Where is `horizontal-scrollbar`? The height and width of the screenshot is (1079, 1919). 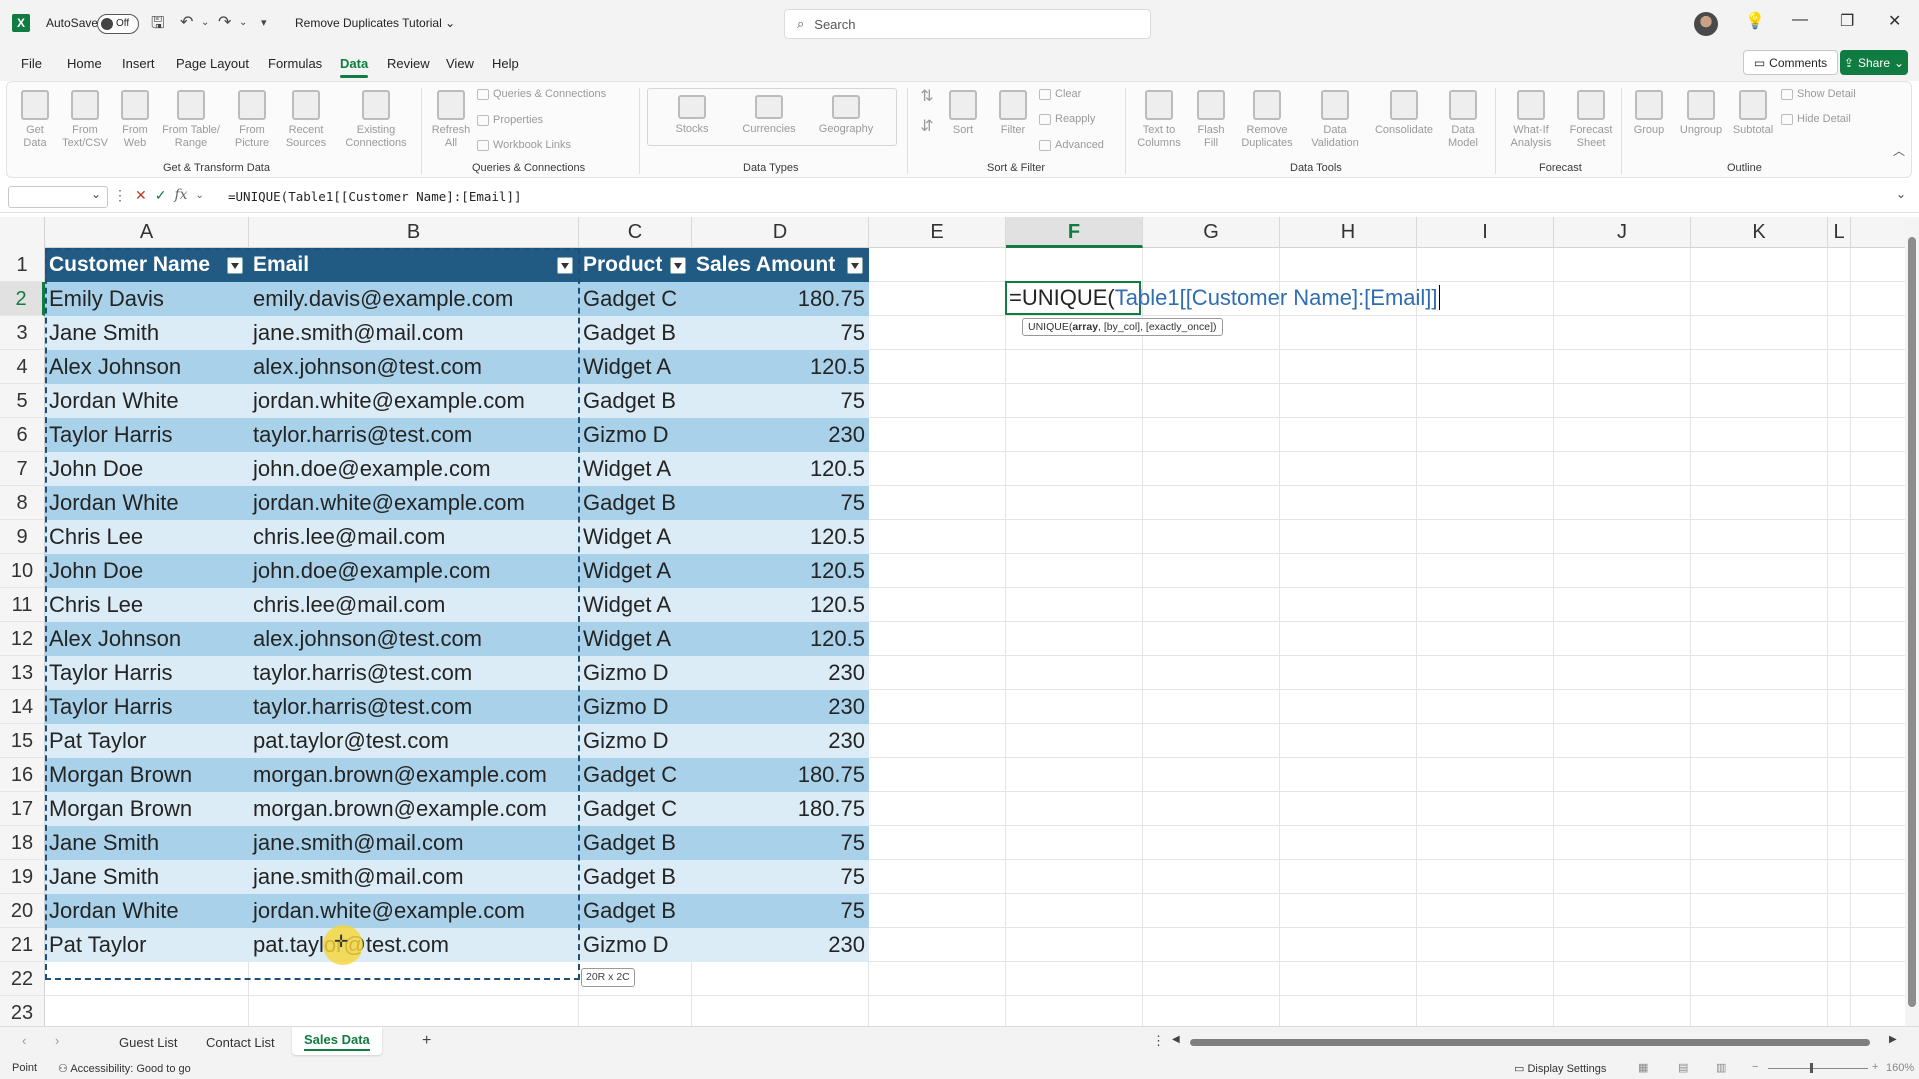
horizontal-scrollbar is located at coordinates (1537, 1042).